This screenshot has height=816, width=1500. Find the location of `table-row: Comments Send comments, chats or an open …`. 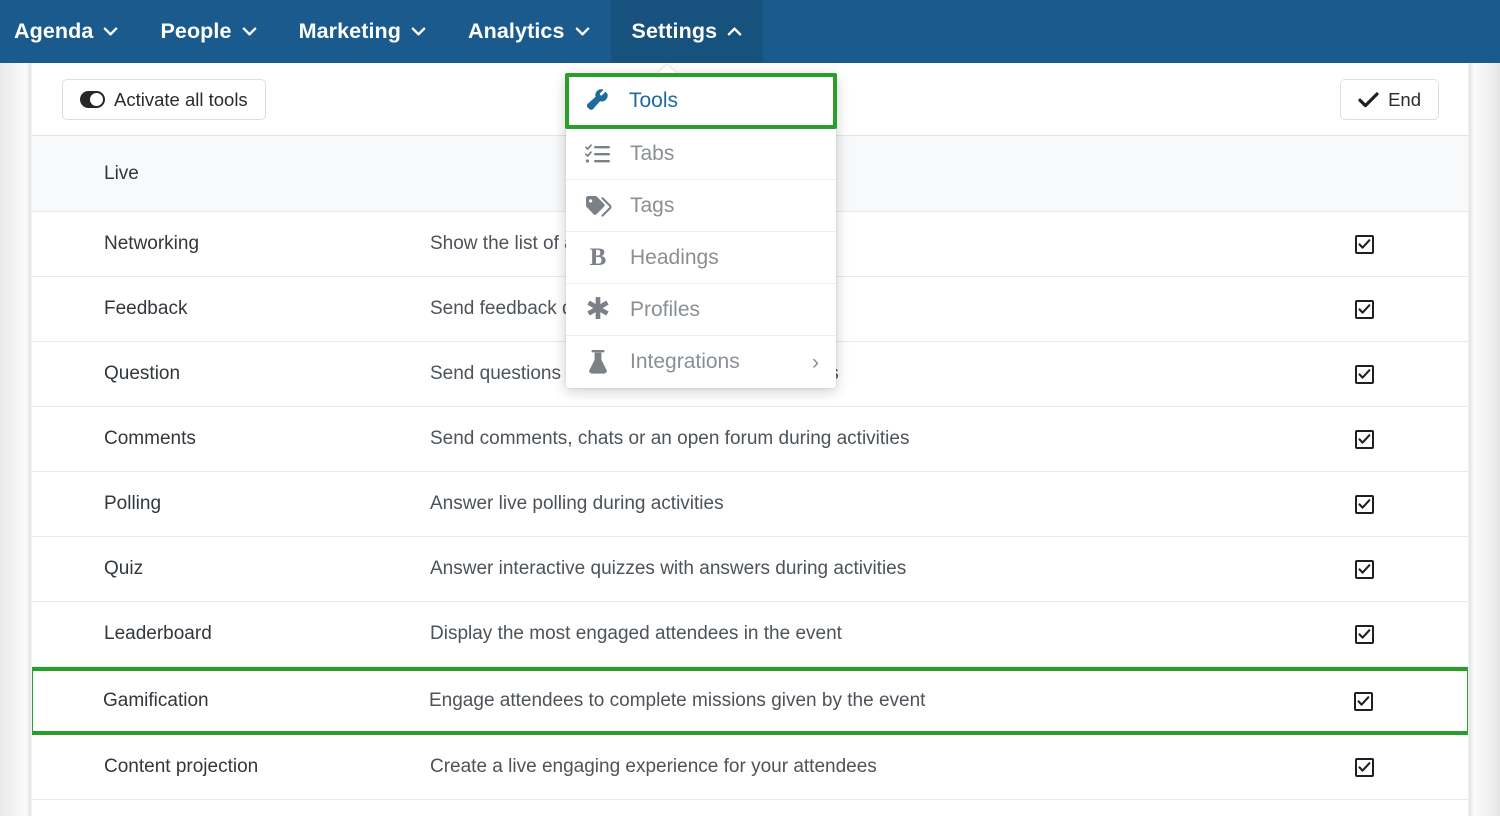

table-row: Comments Send comments, chats or an open … is located at coordinates (750, 439).